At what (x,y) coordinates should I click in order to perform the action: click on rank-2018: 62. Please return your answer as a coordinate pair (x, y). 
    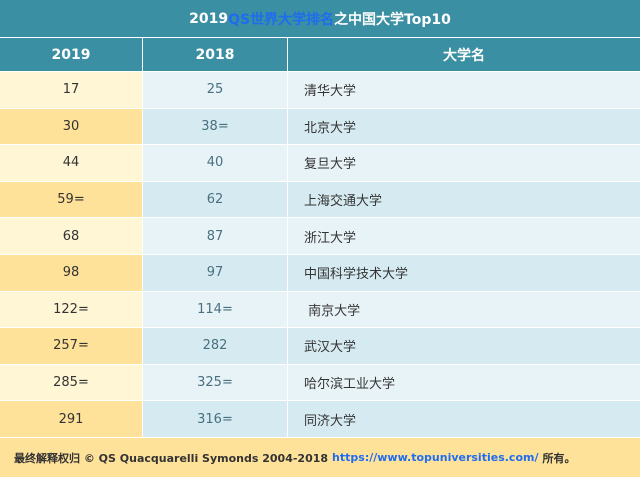
    Looking at the image, I should click on (215, 199).